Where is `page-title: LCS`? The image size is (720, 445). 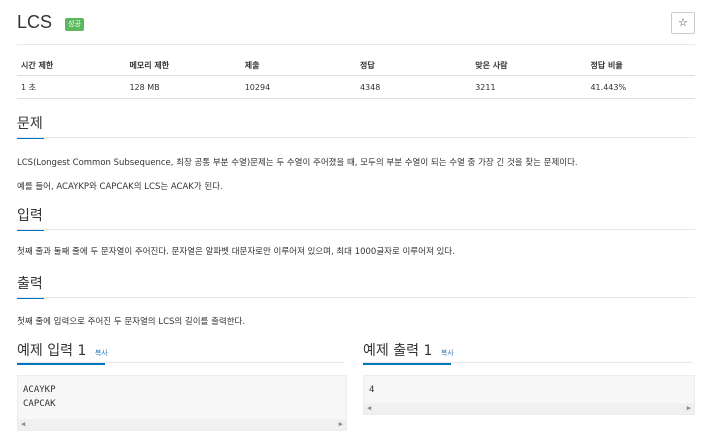
page-title: LCS is located at coordinates (35, 22).